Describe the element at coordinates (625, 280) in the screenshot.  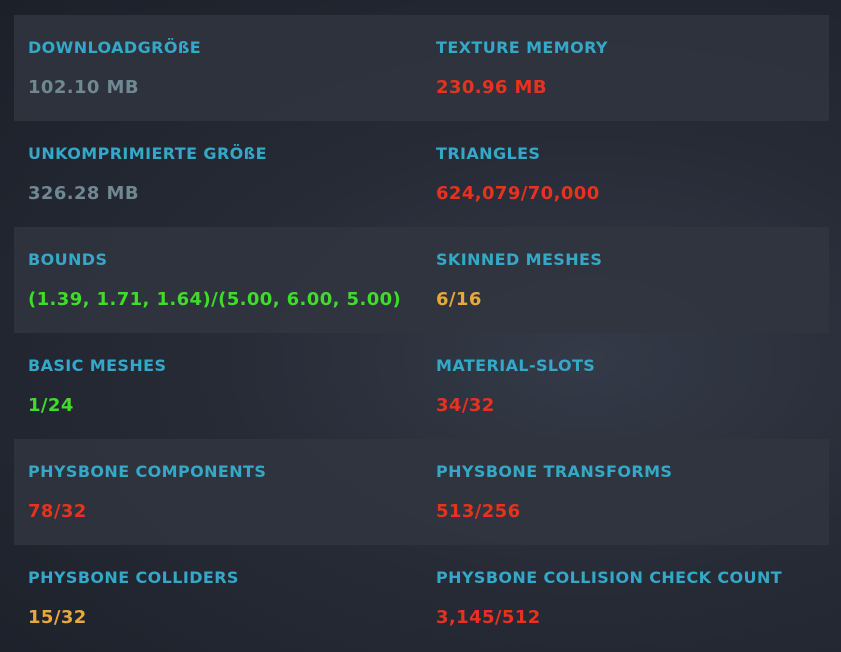
I see `stat-skinned-meshes: SKINNED MESHES 6/16` at that location.